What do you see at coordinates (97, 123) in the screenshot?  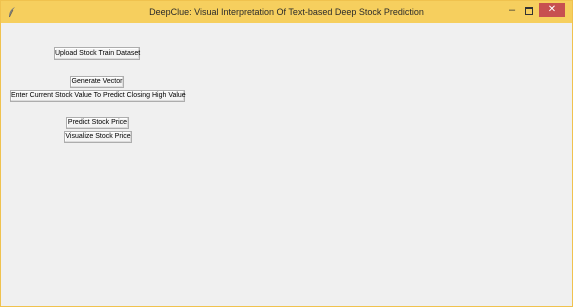 I see `predict-stock-price-button: Predict Stock Price` at bounding box center [97, 123].